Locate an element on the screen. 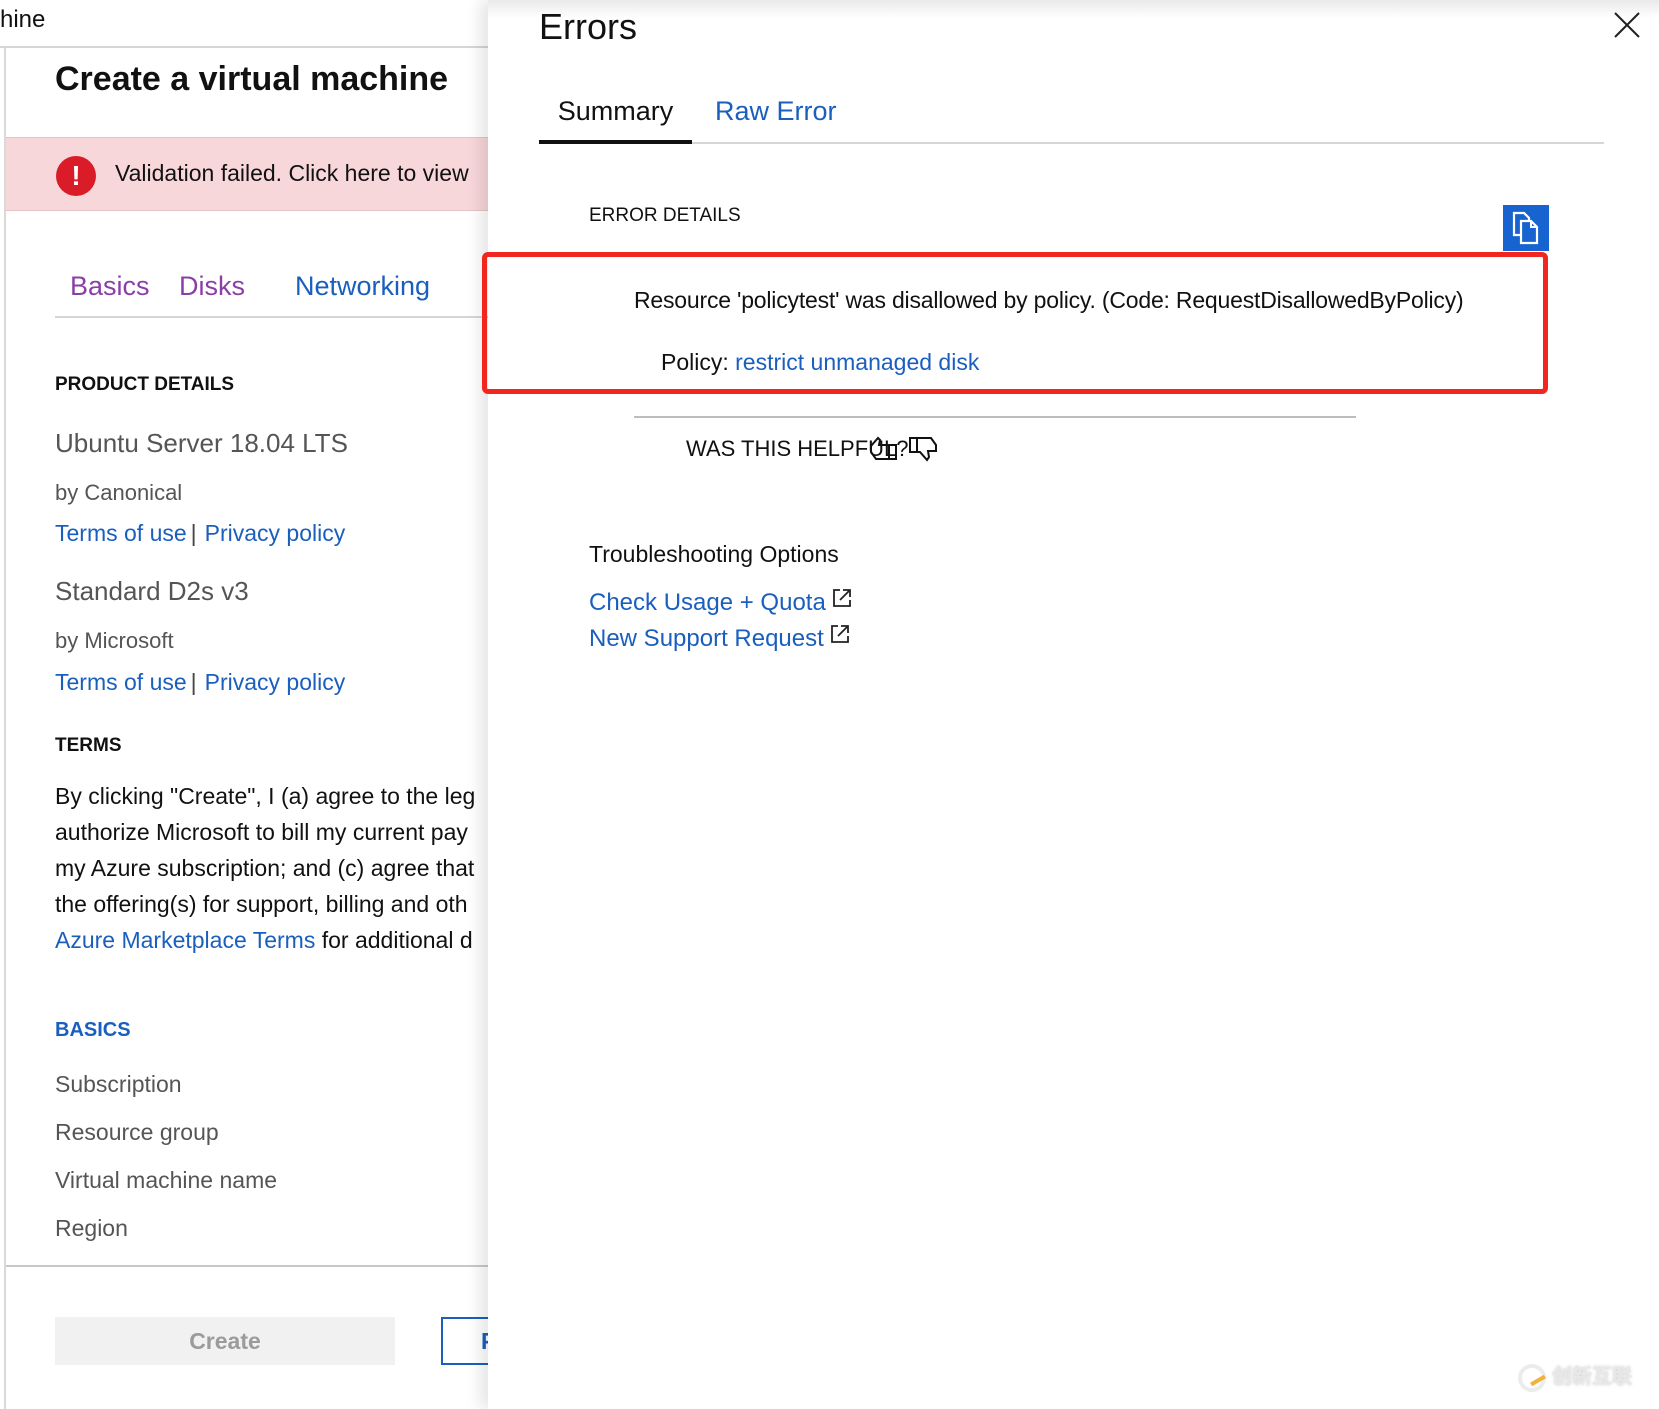  validation-message: Validation failed. Click here to view is located at coordinates (292, 173).